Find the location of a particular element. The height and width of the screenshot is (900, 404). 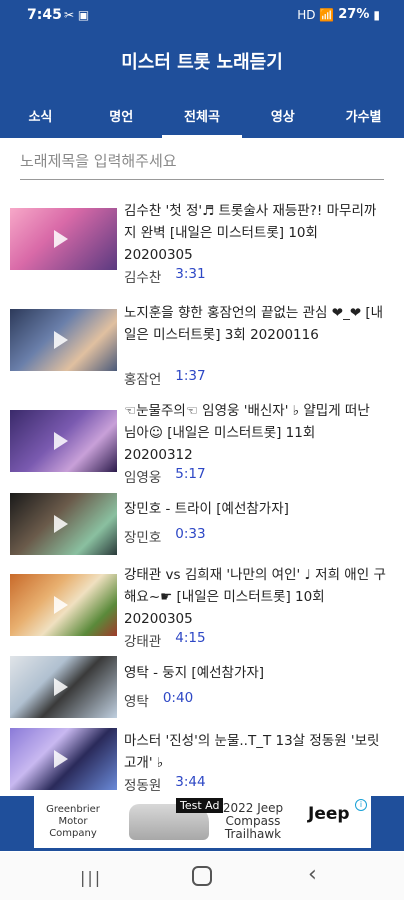

singer-name: 홍잠언 is located at coordinates (143, 380).